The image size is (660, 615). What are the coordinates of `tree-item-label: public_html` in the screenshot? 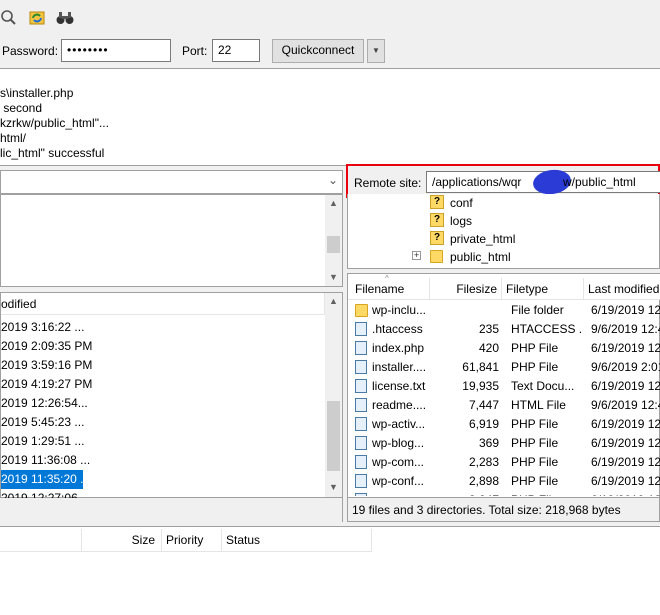 It's located at (480, 257).